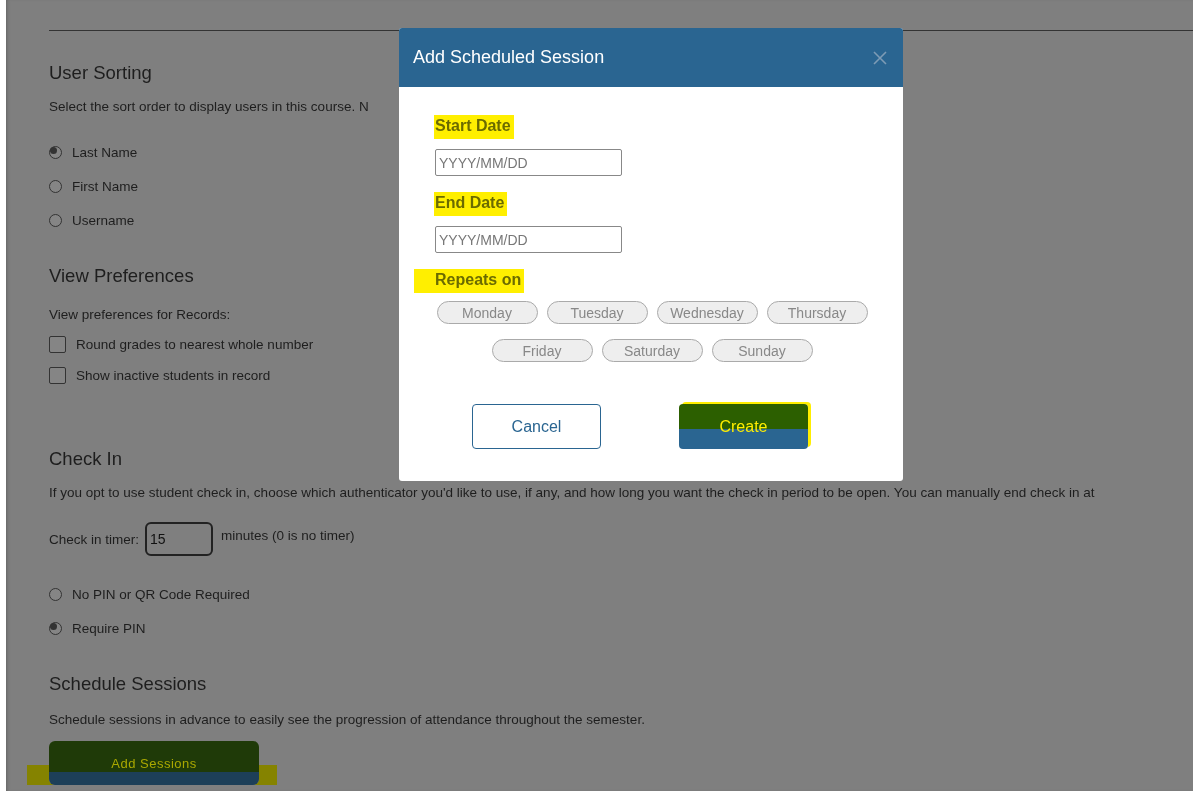 The height and width of the screenshot is (791, 1193). What do you see at coordinates (161, 594) in the screenshot?
I see `radio-label: No PIN or QR Code Required` at bounding box center [161, 594].